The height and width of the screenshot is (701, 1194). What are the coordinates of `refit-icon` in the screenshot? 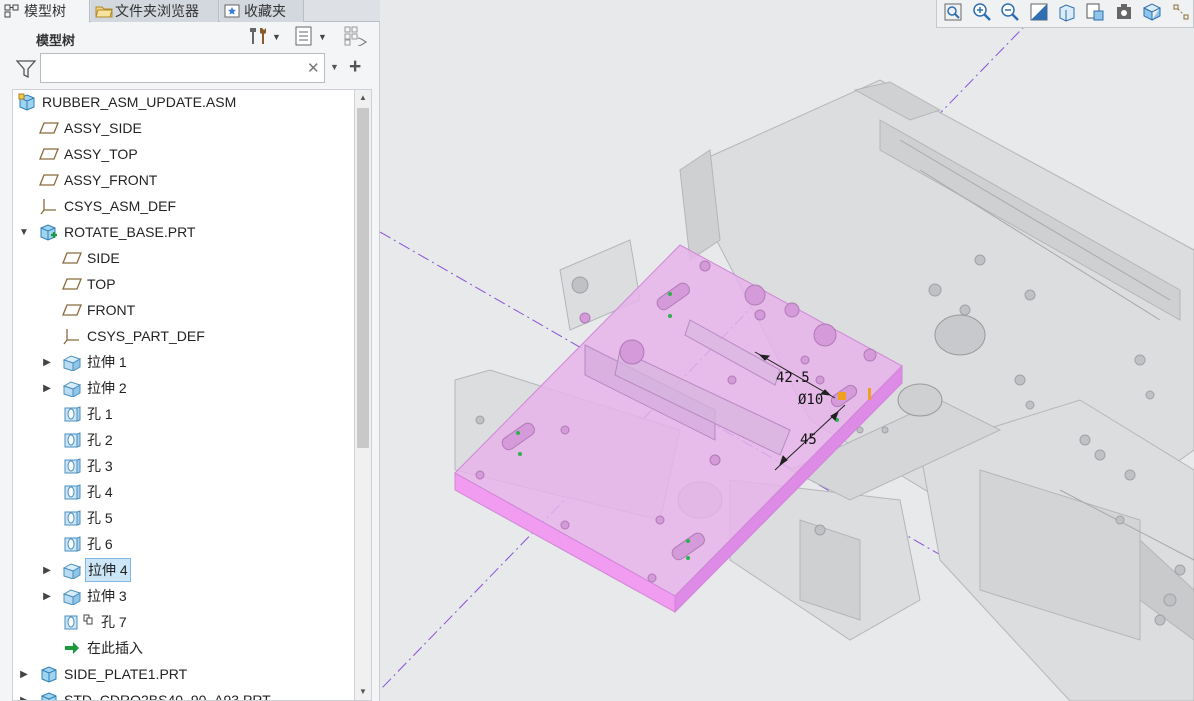 It's located at (953, 13).